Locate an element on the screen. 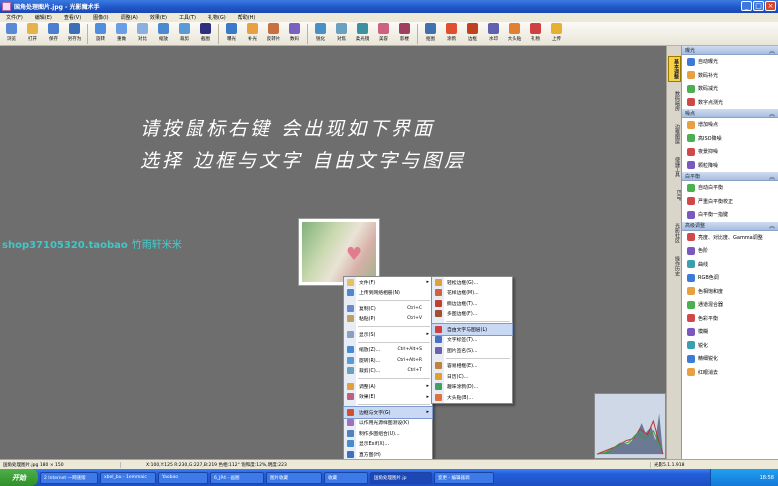  panel-item: 高ISO降噪 is located at coordinates (730, 139).